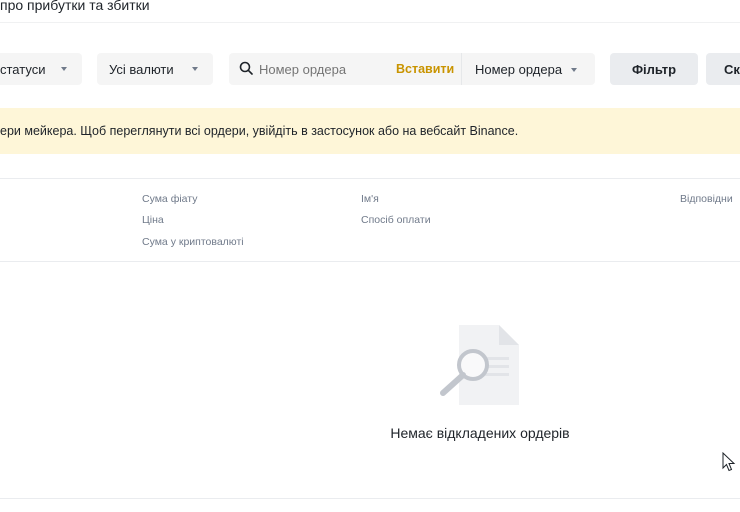  What do you see at coordinates (706, 199) in the screenshot?
I see `column-responsible: Відповідни` at bounding box center [706, 199].